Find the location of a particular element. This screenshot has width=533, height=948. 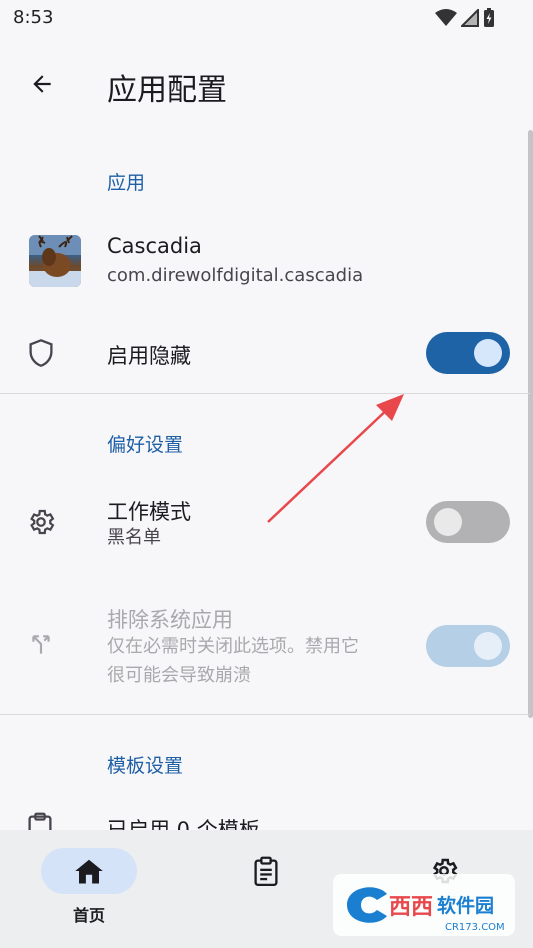

nav-item-home: 首页 is located at coordinates (89, 887).